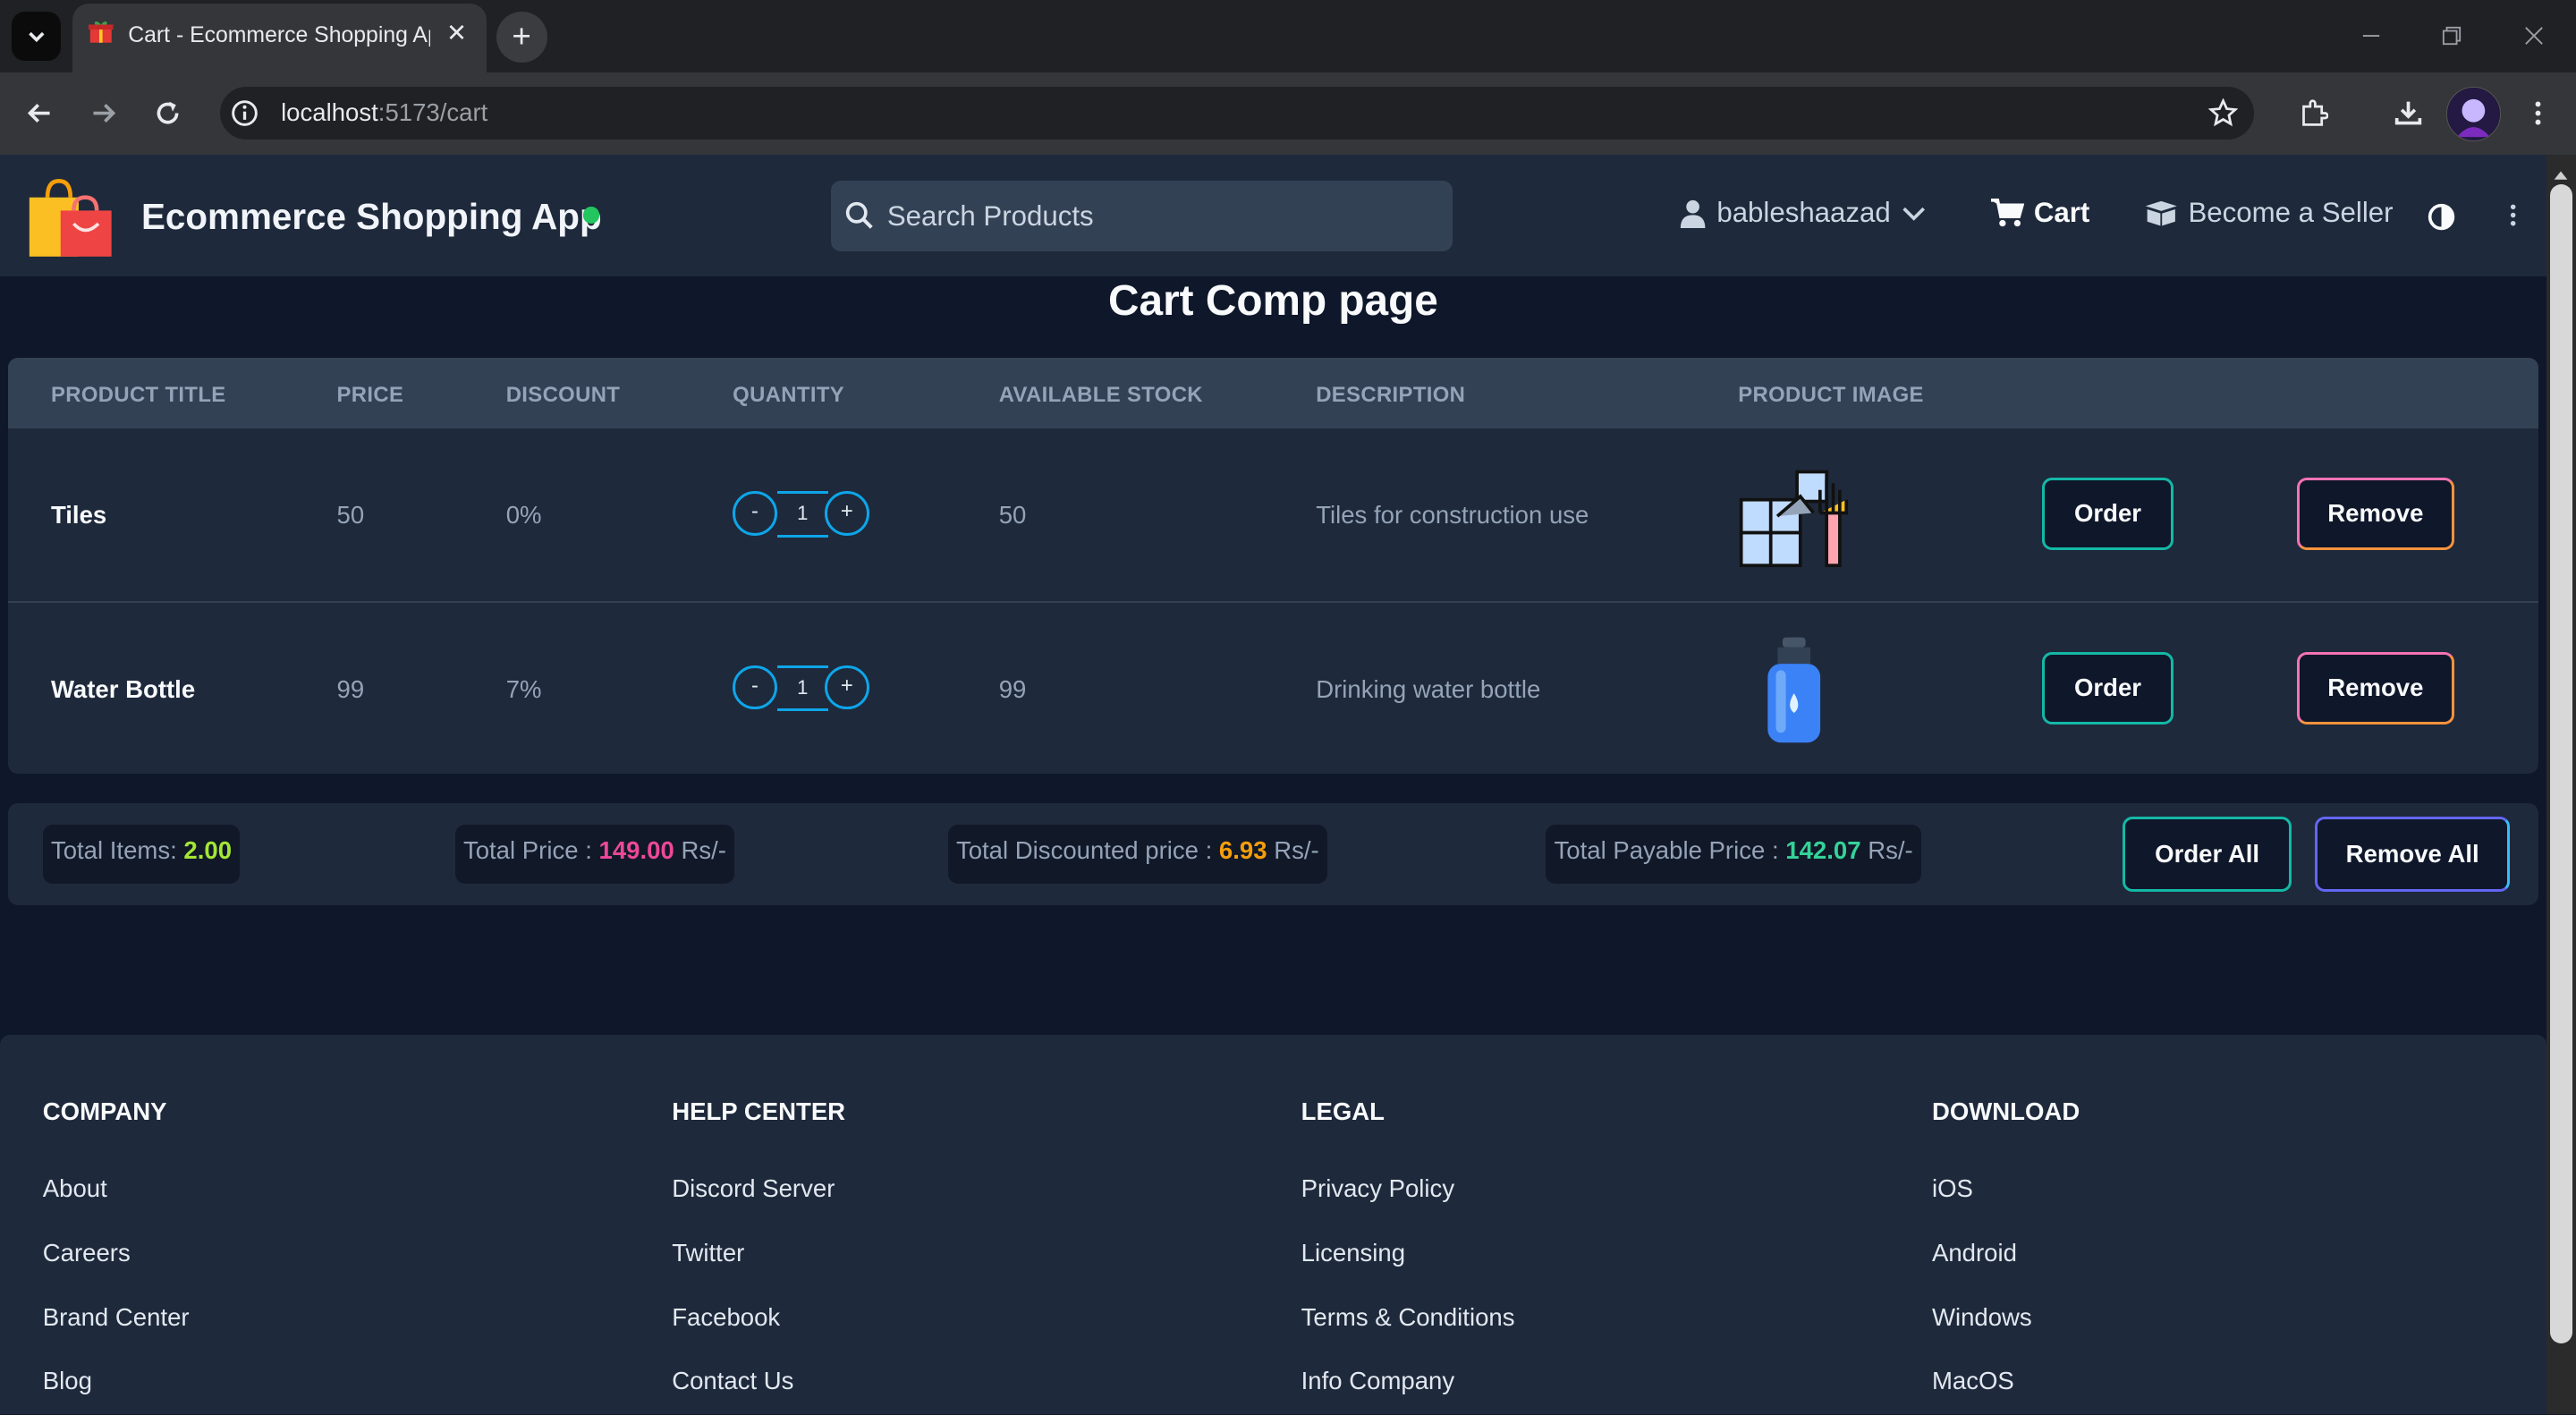  I want to click on footer-link: Privacy Policy, so click(1377, 1188).